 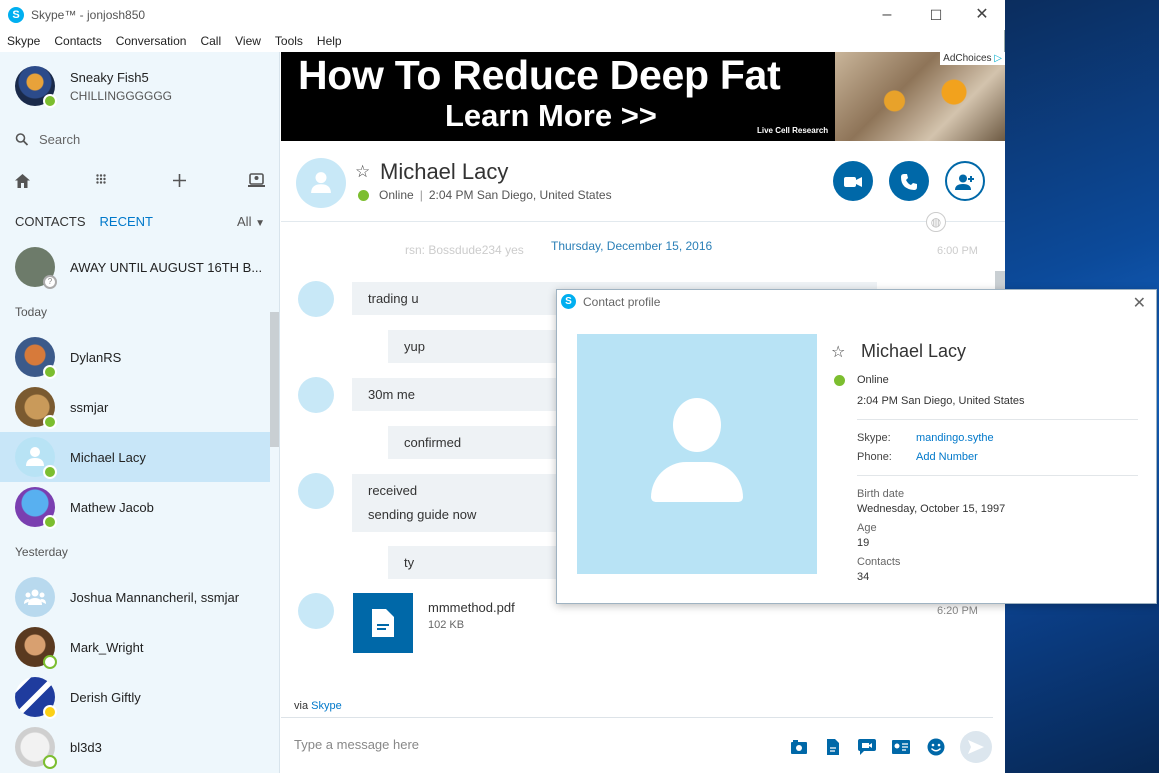 I want to click on conversation-avatar, so click(x=321, y=183).